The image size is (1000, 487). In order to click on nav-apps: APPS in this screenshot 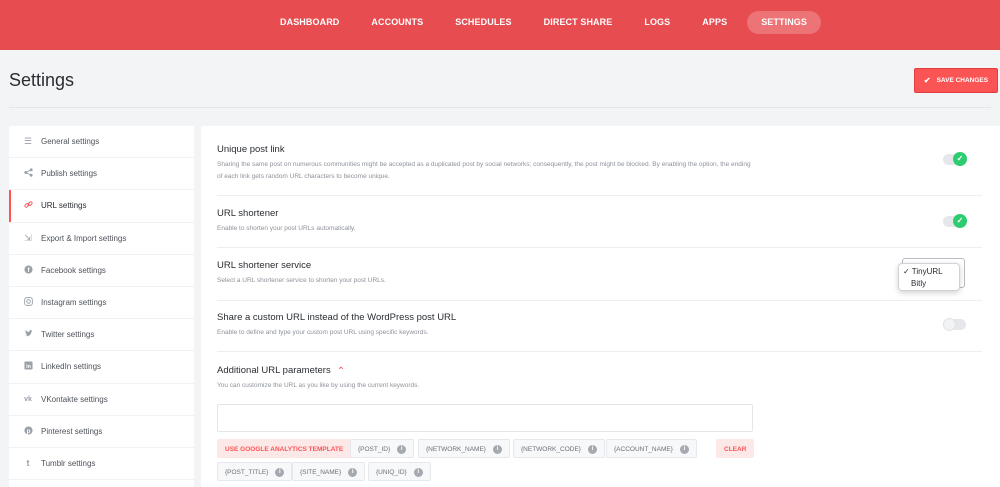, I will do `click(714, 22)`.